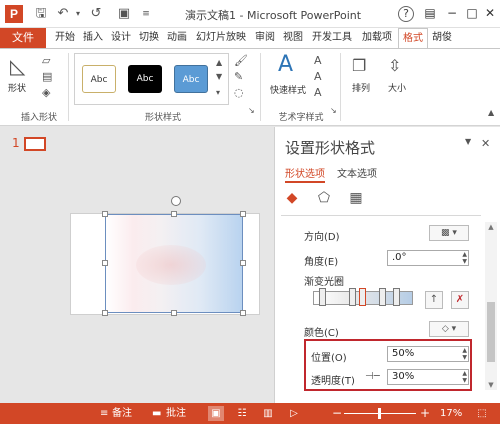 The image size is (500, 424). I want to click on tab-format: 格式, so click(413, 38).